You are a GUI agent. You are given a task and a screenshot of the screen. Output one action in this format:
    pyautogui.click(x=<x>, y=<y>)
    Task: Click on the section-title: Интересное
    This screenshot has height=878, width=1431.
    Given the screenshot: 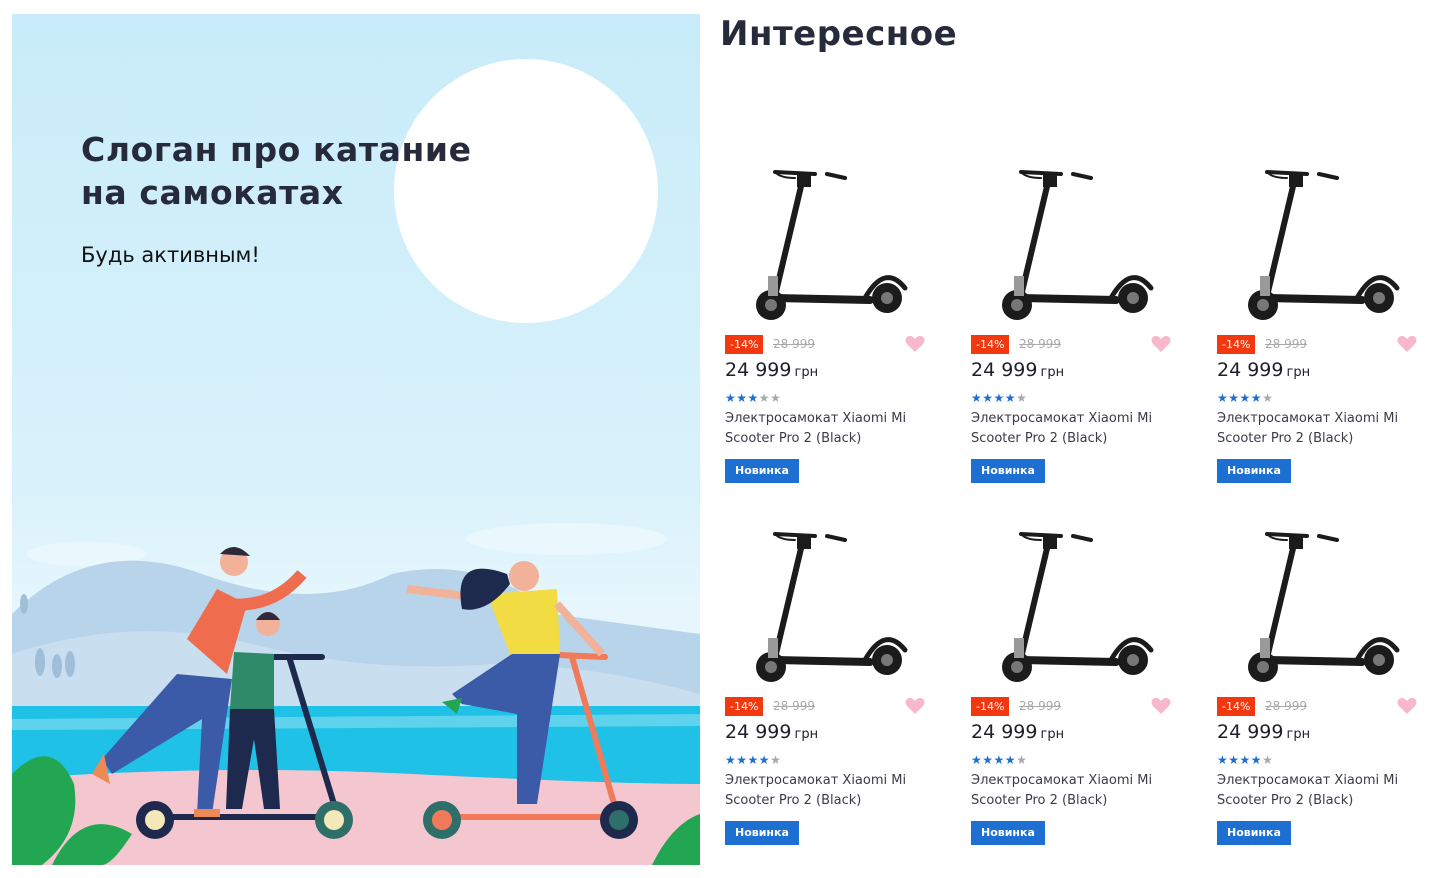 What is the action you would take?
    pyautogui.click(x=839, y=34)
    